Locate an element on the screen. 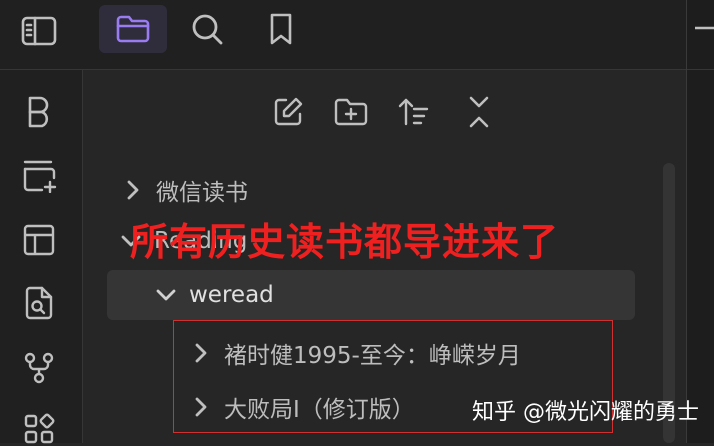 This screenshot has height=446, width=714. new-folder-icon is located at coordinates (351, 112).